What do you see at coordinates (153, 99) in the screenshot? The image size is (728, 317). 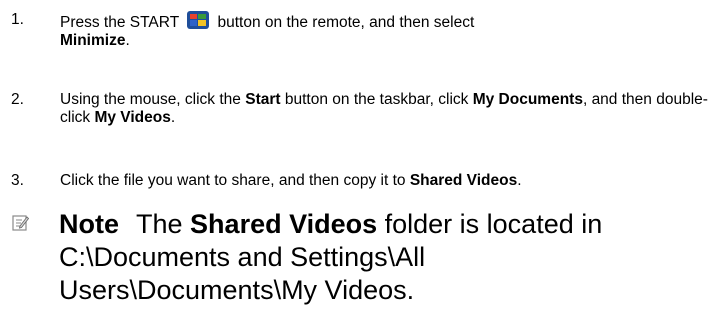 I see `step-text-part: Using the mouse, click the` at bounding box center [153, 99].